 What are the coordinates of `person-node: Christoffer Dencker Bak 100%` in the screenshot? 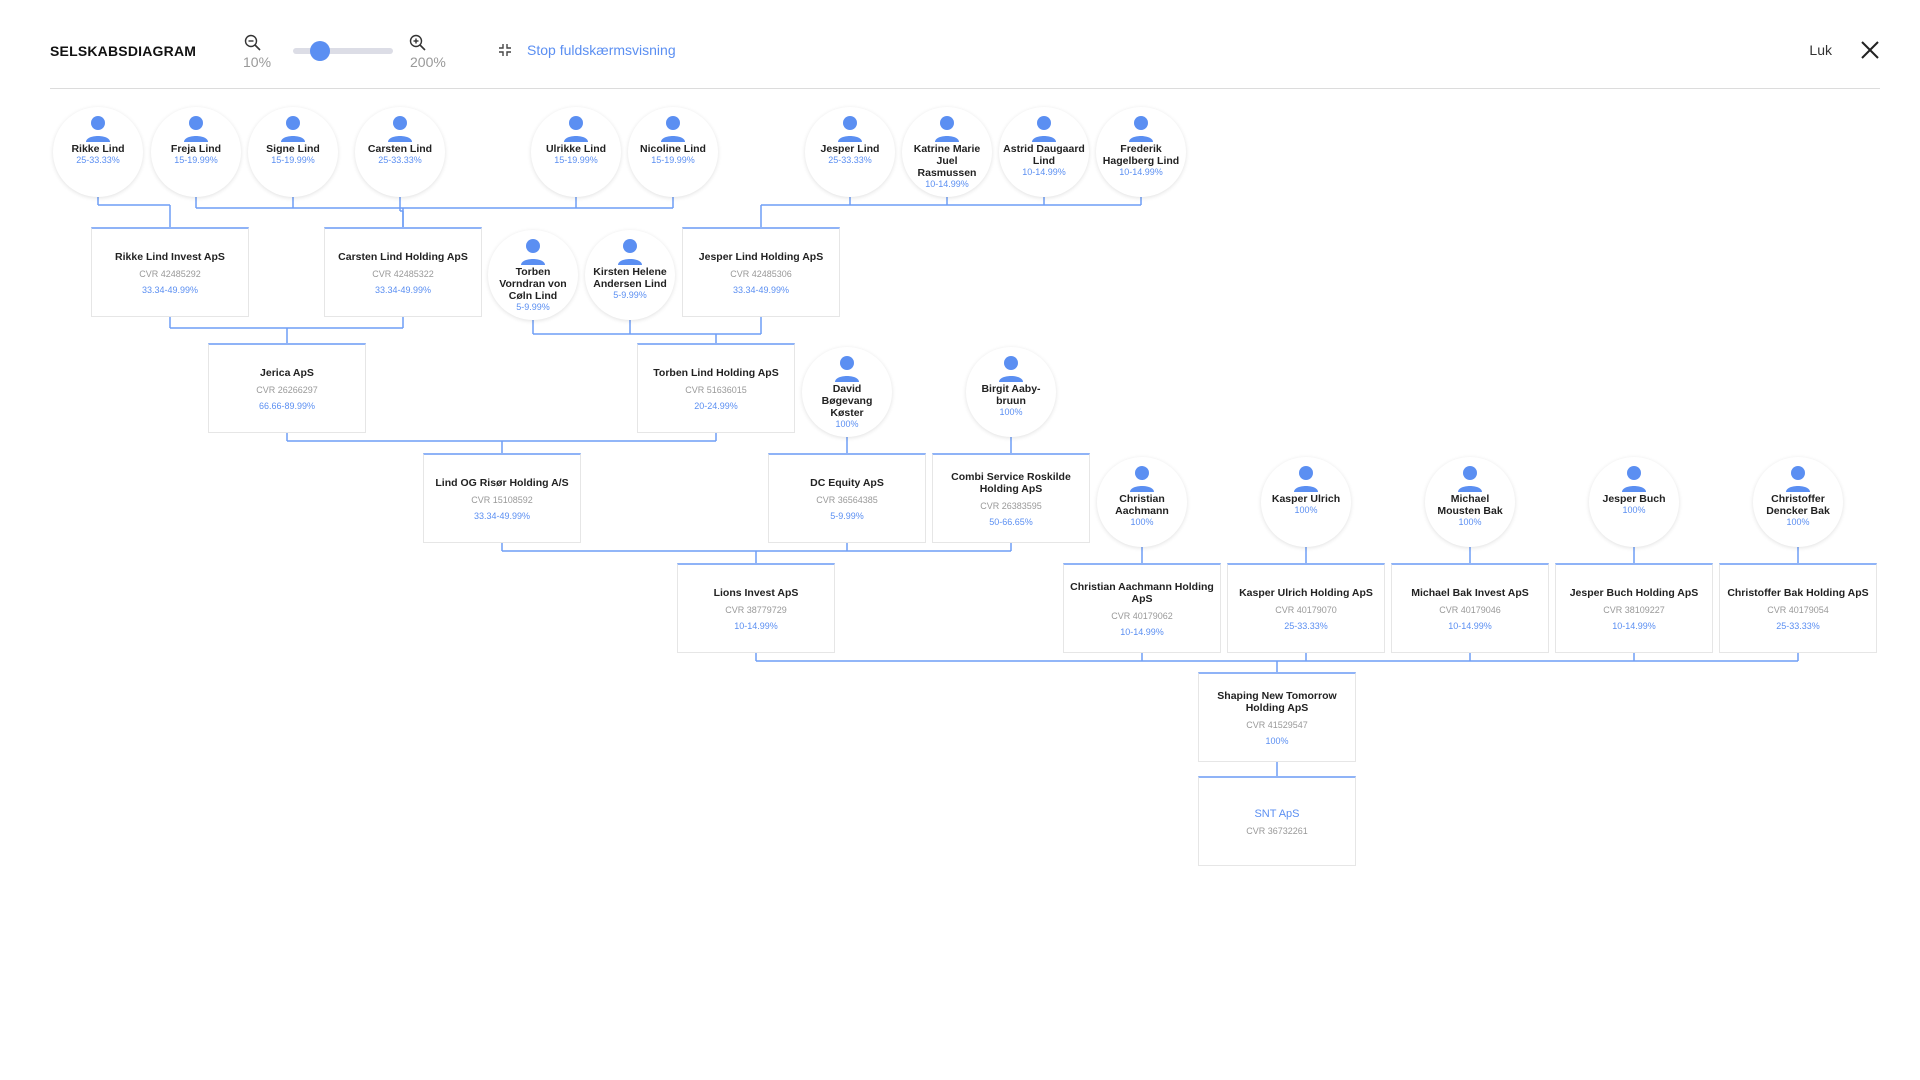 It's located at (1798, 502).